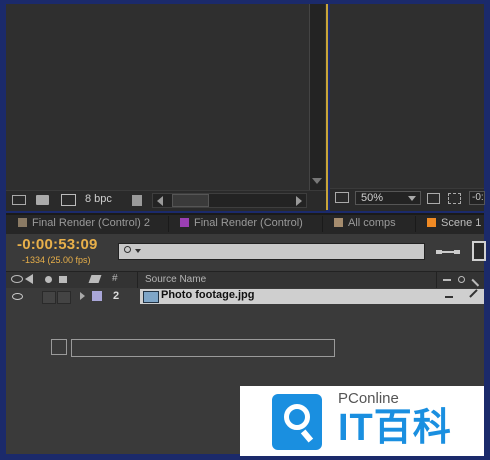  Describe the element at coordinates (372, 198) in the screenshot. I see `zoom-value: 50%` at that location.